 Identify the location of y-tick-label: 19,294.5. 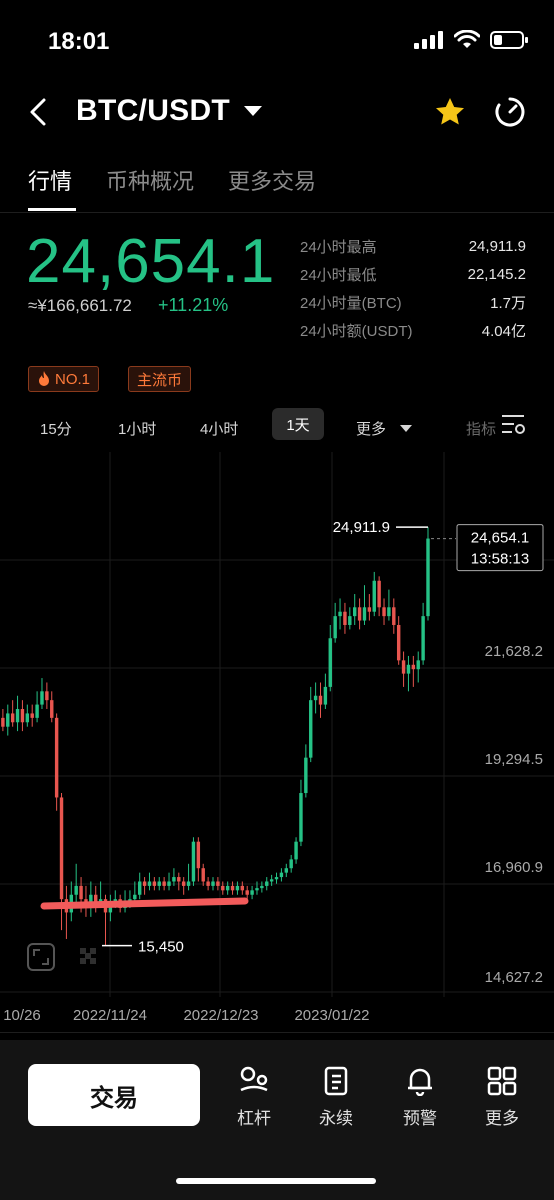
(514, 759).